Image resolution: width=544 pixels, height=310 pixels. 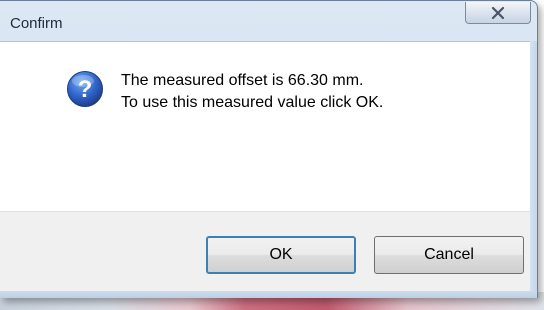 I want to click on window-frame-right, so click(x=533, y=166).